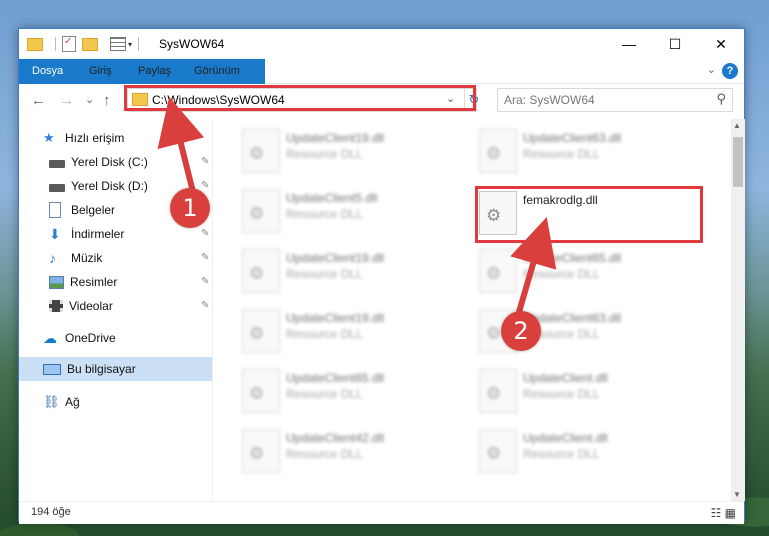 This screenshot has width=769, height=536. I want to click on sidebar-item-music: ♪ Müzik ✎, so click(129, 258).